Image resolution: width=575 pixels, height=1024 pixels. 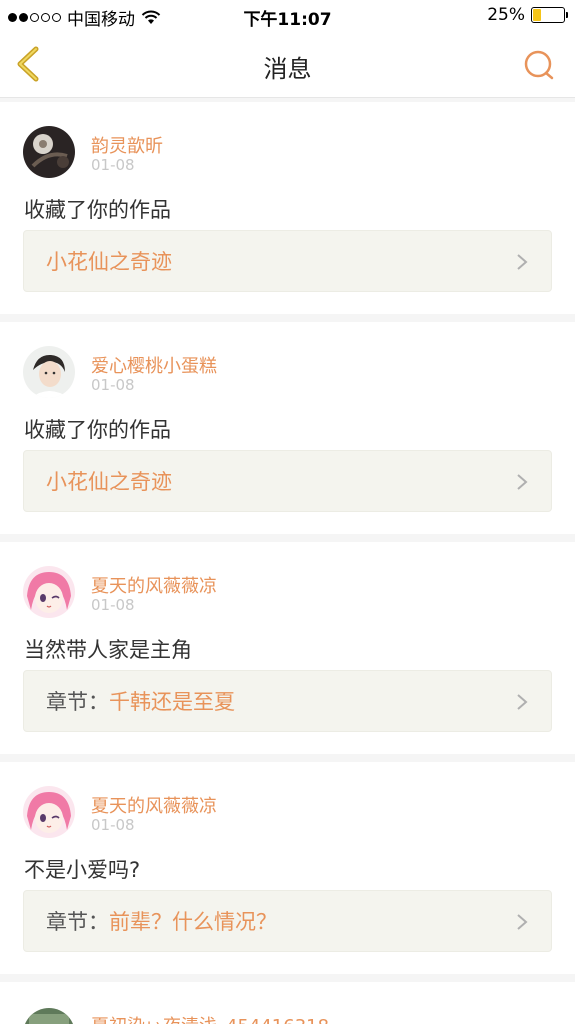 What do you see at coordinates (127, 145) in the screenshot?
I see `username: 韵灵歆昕` at bounding box center [127, 145].